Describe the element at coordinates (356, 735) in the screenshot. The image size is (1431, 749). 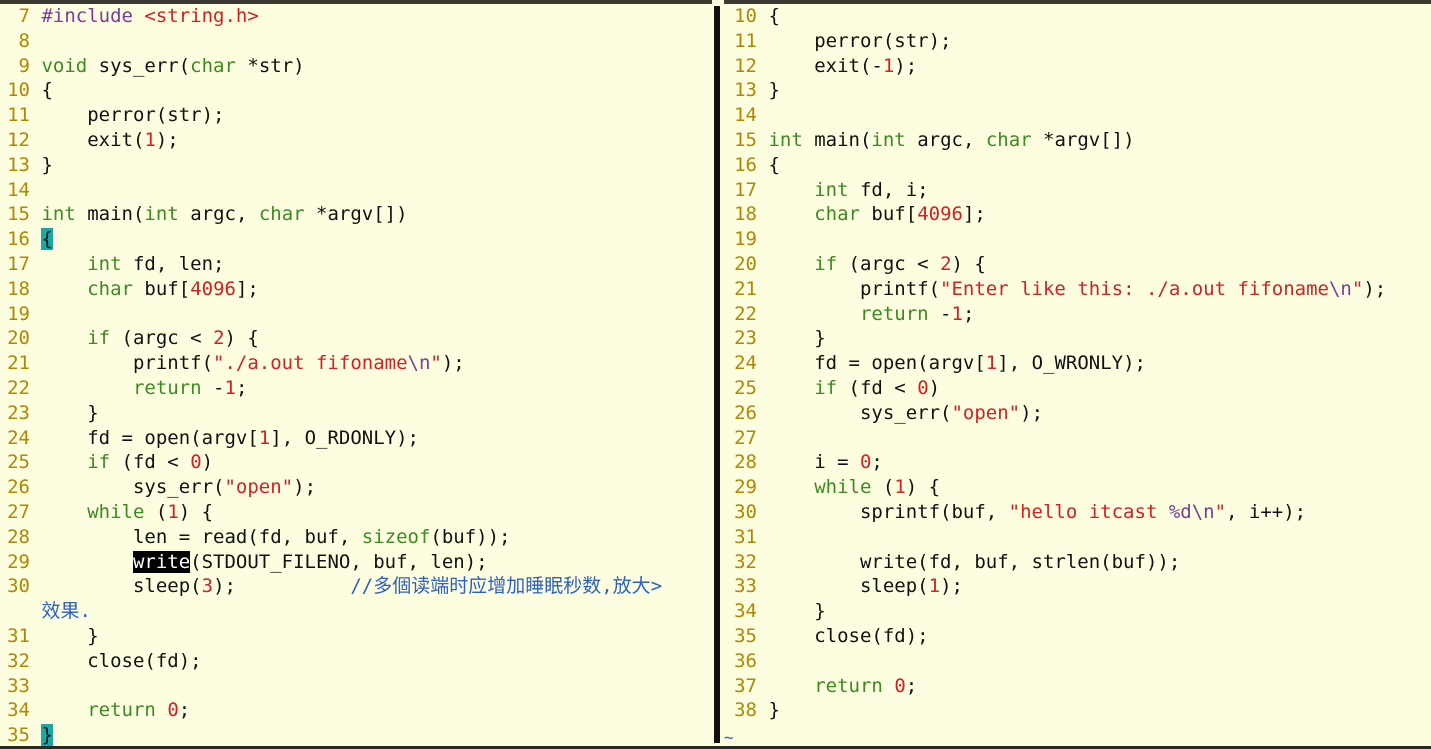
I see `code-line: 35 }` at that location.